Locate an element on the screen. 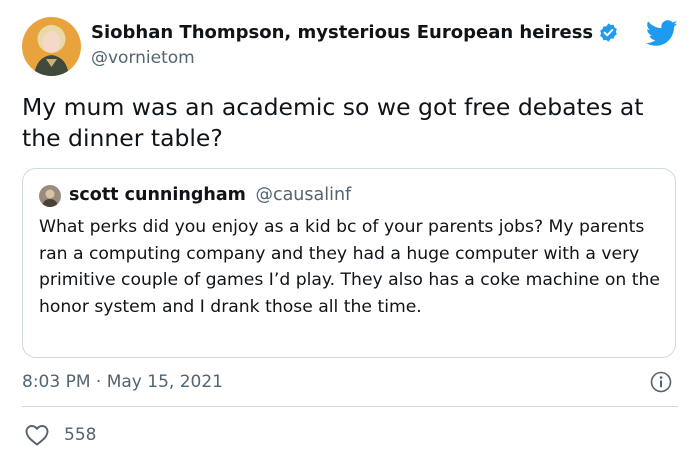 The height and width of the screenshot is (462, 700). author-avatar is located at coordinates (51, 46).